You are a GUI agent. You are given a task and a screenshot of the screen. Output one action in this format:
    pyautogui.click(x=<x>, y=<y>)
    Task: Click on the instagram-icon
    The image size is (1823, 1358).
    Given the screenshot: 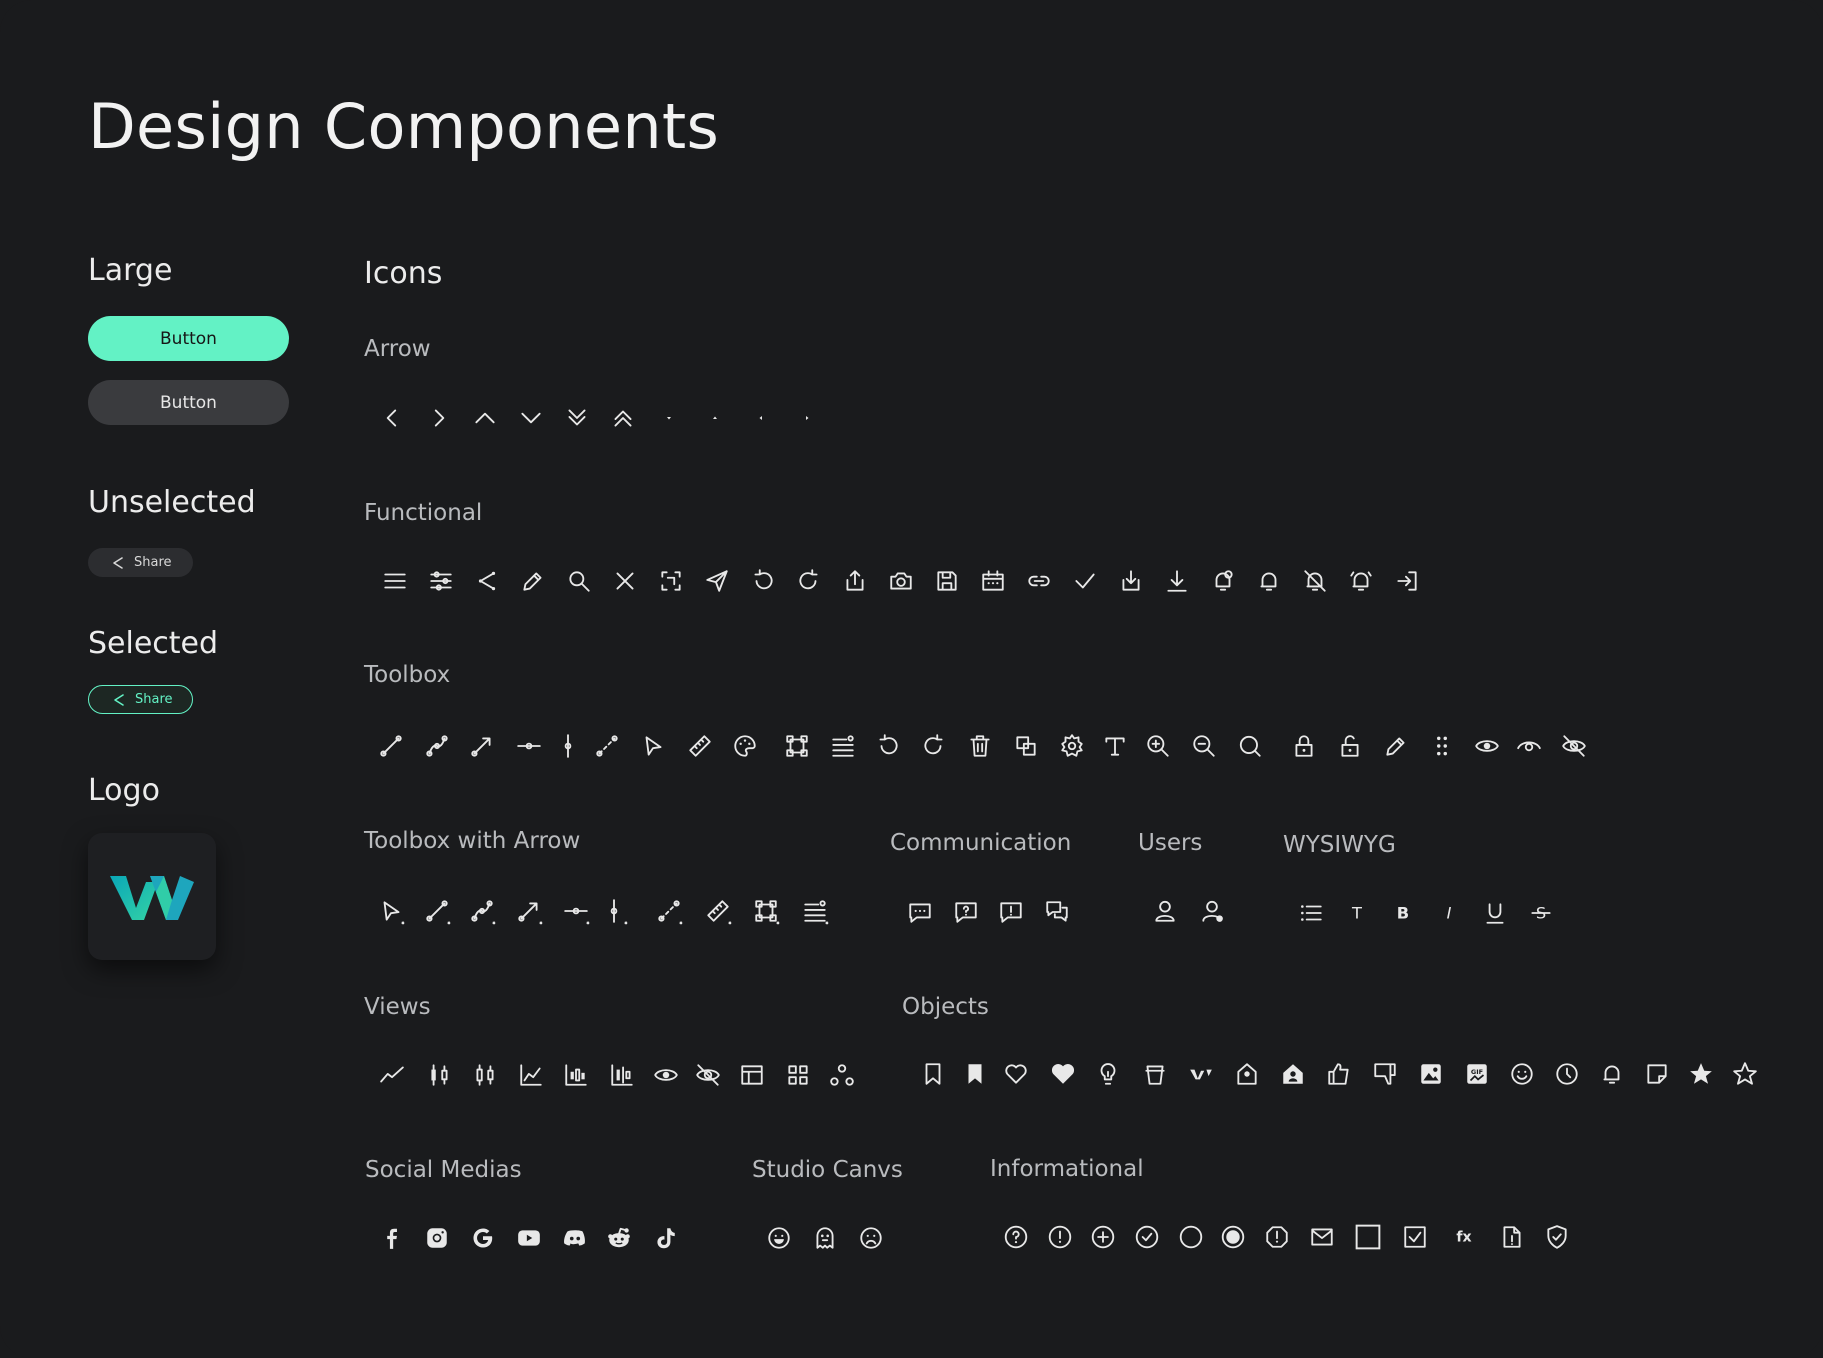 What is the action you would take?
    pyautogui.click(x=437, y=1238)
    